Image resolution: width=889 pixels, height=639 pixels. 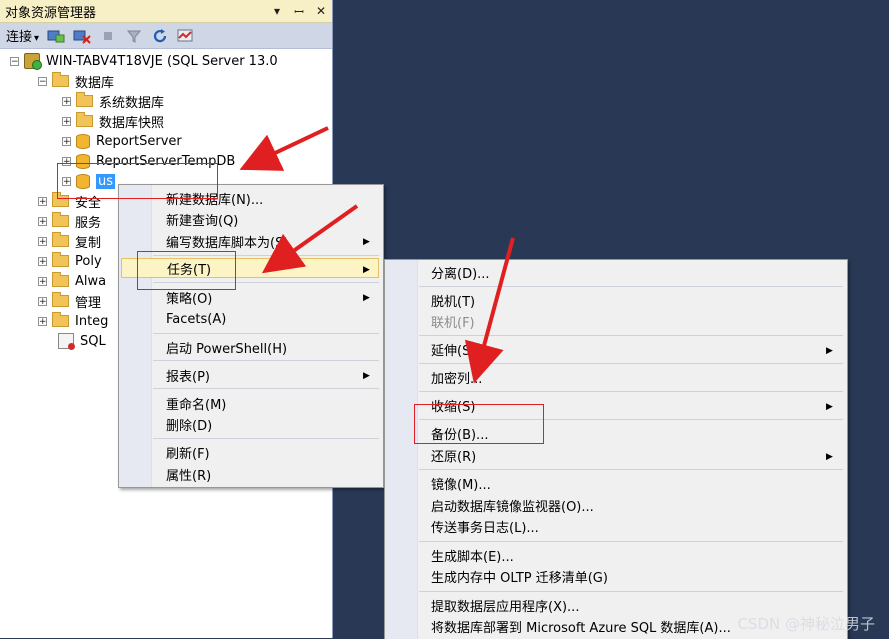 What do you see at coordinates (166, 11) in the screenshot?
I see `panel-title-bar: 对象资源管理器 ▾ ꟷ ✕` at bounding box center [166, 11].